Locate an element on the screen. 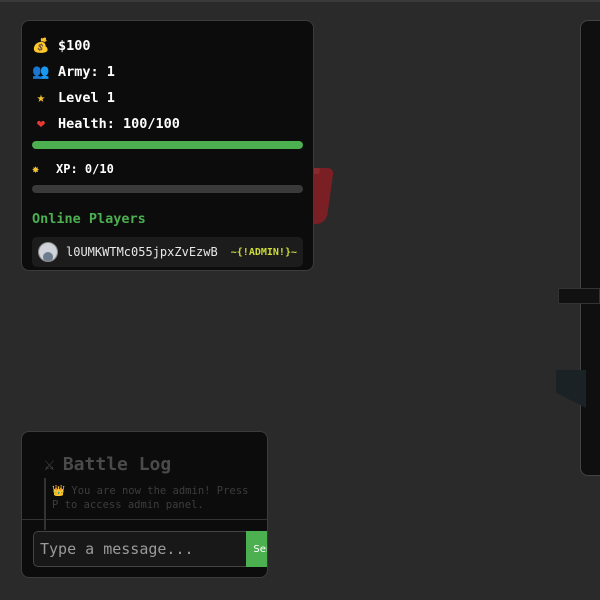 The image size is (600, 600). avatar is located at coordinates (48, 252).